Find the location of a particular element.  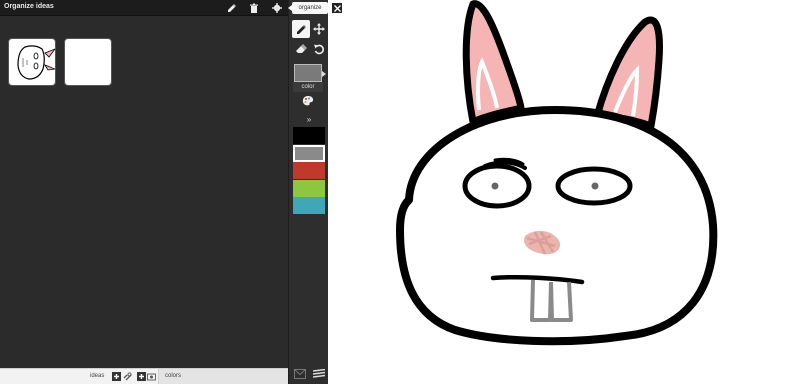

right-ear is located at coordinates (628, 73).